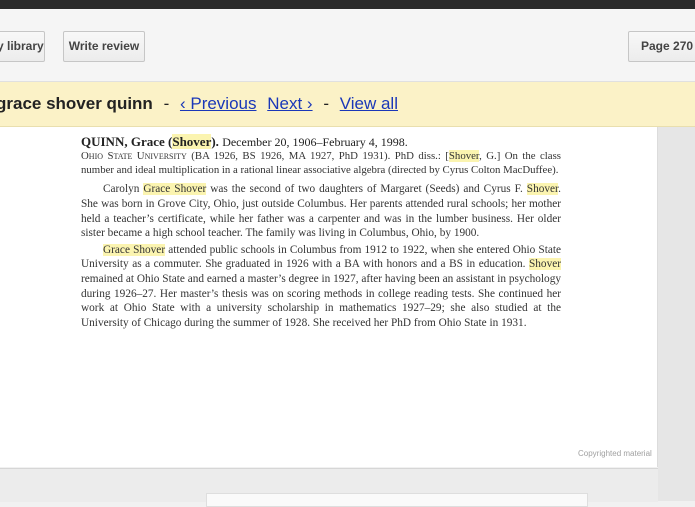  I want to click on my-library-button: y library, so click(22, 46).